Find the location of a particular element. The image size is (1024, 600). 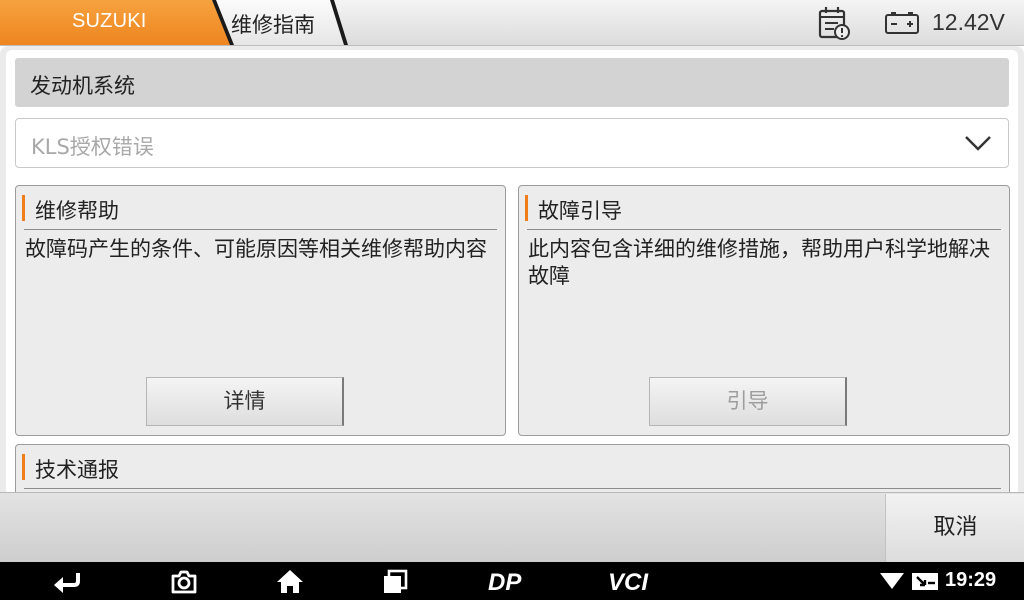

battery-voltage: 12.42V is located at coordinates (968, 22).